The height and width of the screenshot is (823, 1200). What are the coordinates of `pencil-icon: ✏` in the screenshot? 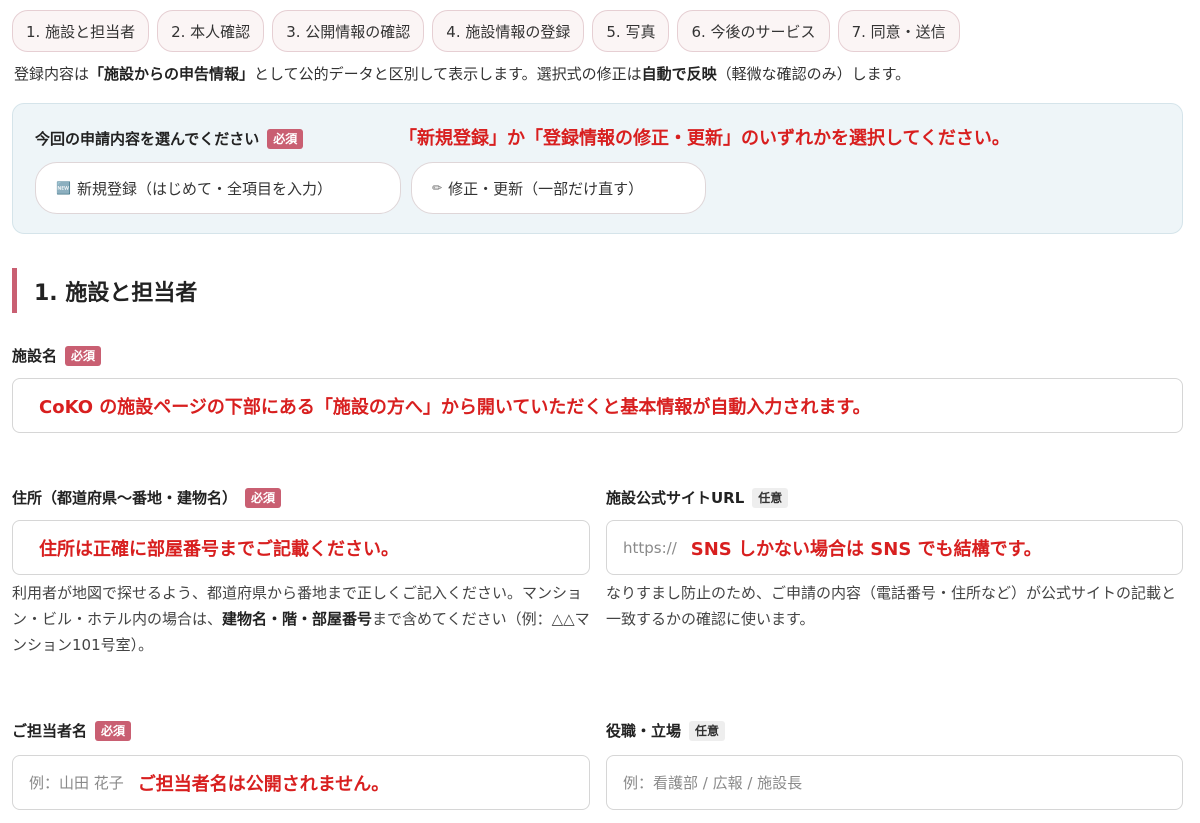 It's located at (437, 188).